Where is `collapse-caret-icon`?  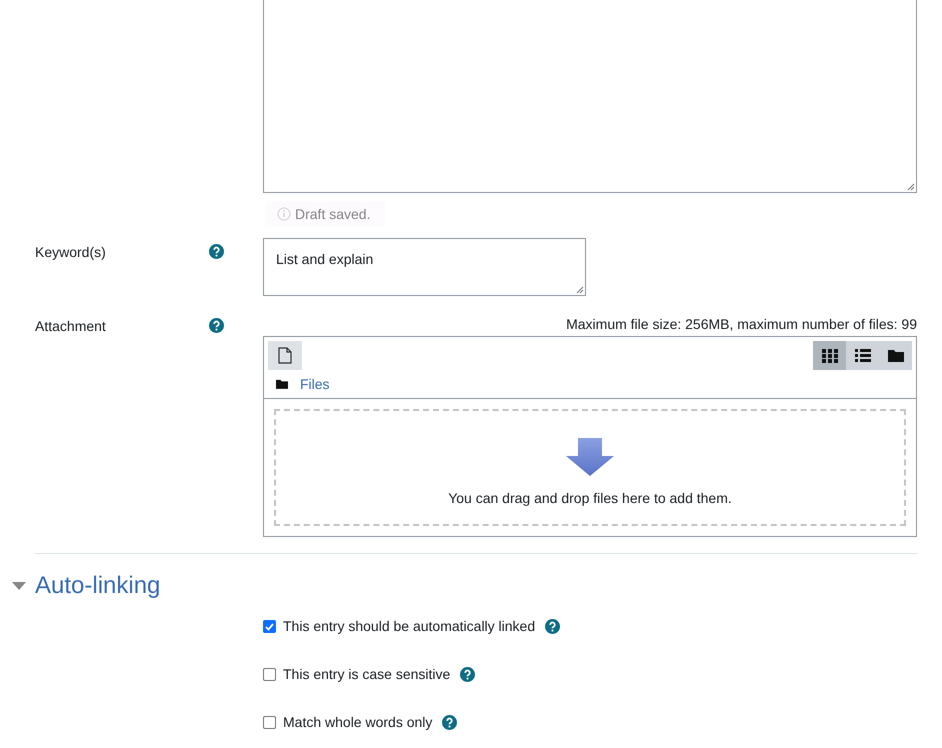 collapse-caret-icon is located at coordinates (19, 586).